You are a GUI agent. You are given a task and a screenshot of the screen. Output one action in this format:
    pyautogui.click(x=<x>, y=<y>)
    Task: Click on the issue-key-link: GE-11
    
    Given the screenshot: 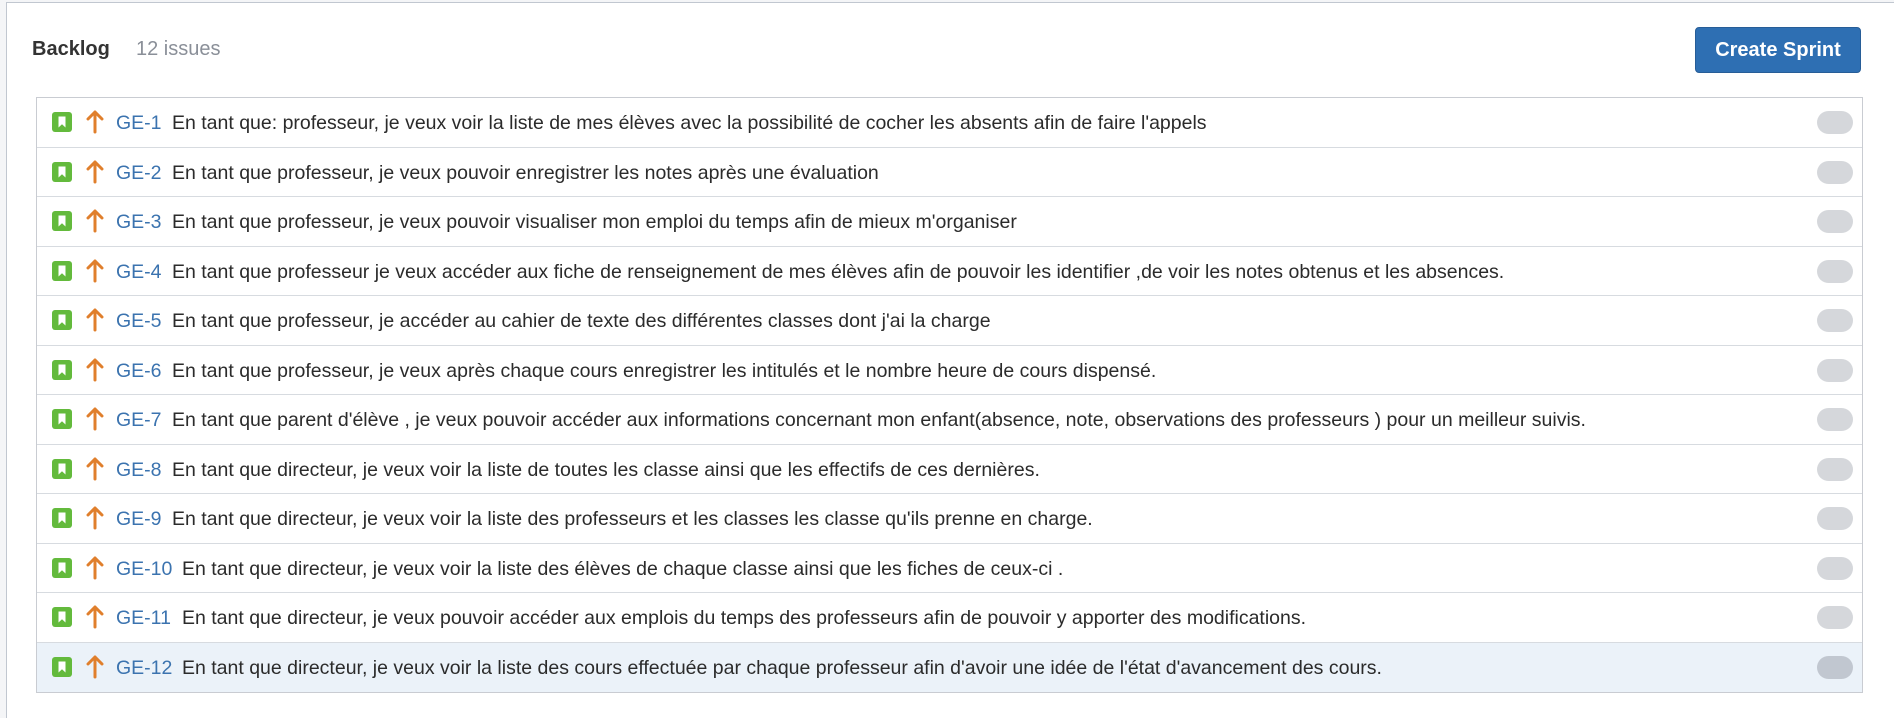 What is the action you would take?
    pyautogui.click(x=143, y=618)
    